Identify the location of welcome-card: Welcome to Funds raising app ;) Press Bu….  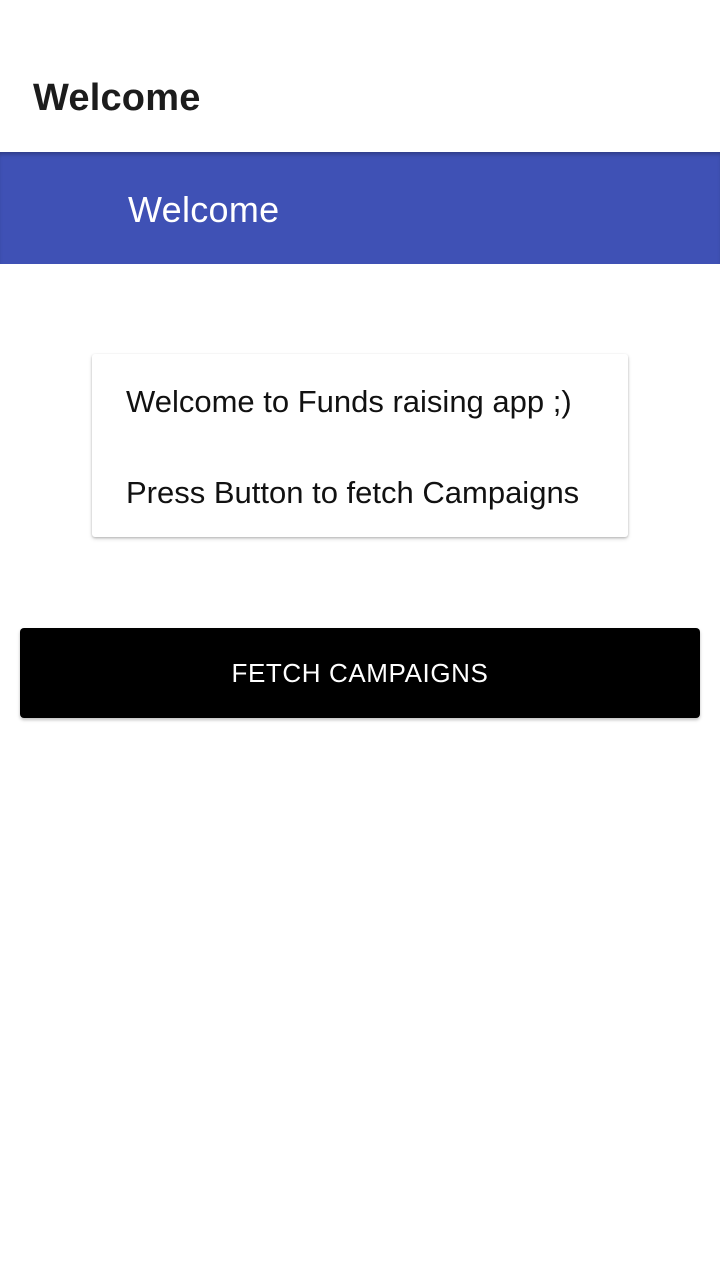
(360, 445).